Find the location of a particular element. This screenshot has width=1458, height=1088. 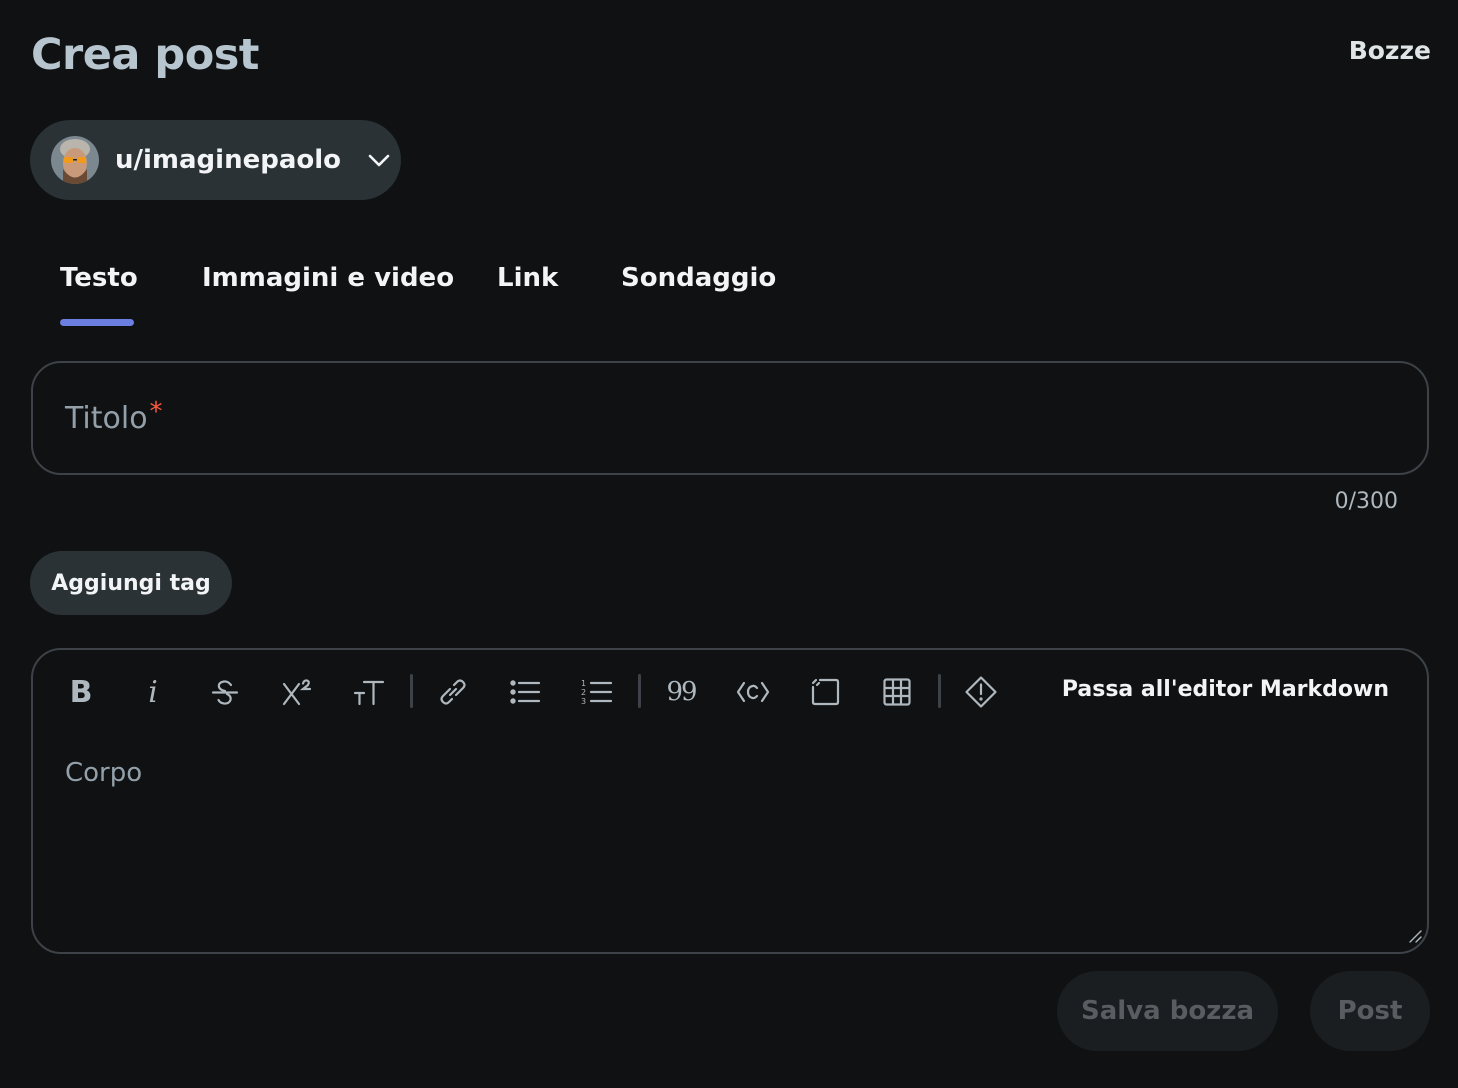

spoiler-icon is located at coordinates (981, 692).